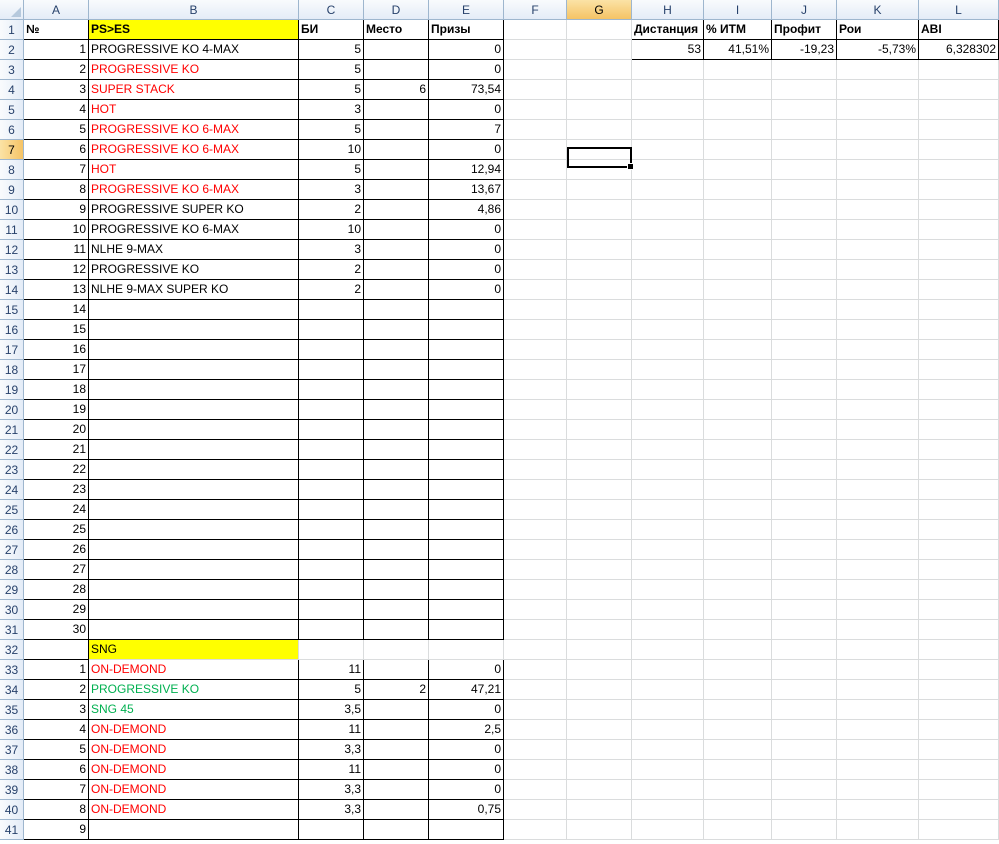  I want to click on row-header-13: 13, so click(12, 270).